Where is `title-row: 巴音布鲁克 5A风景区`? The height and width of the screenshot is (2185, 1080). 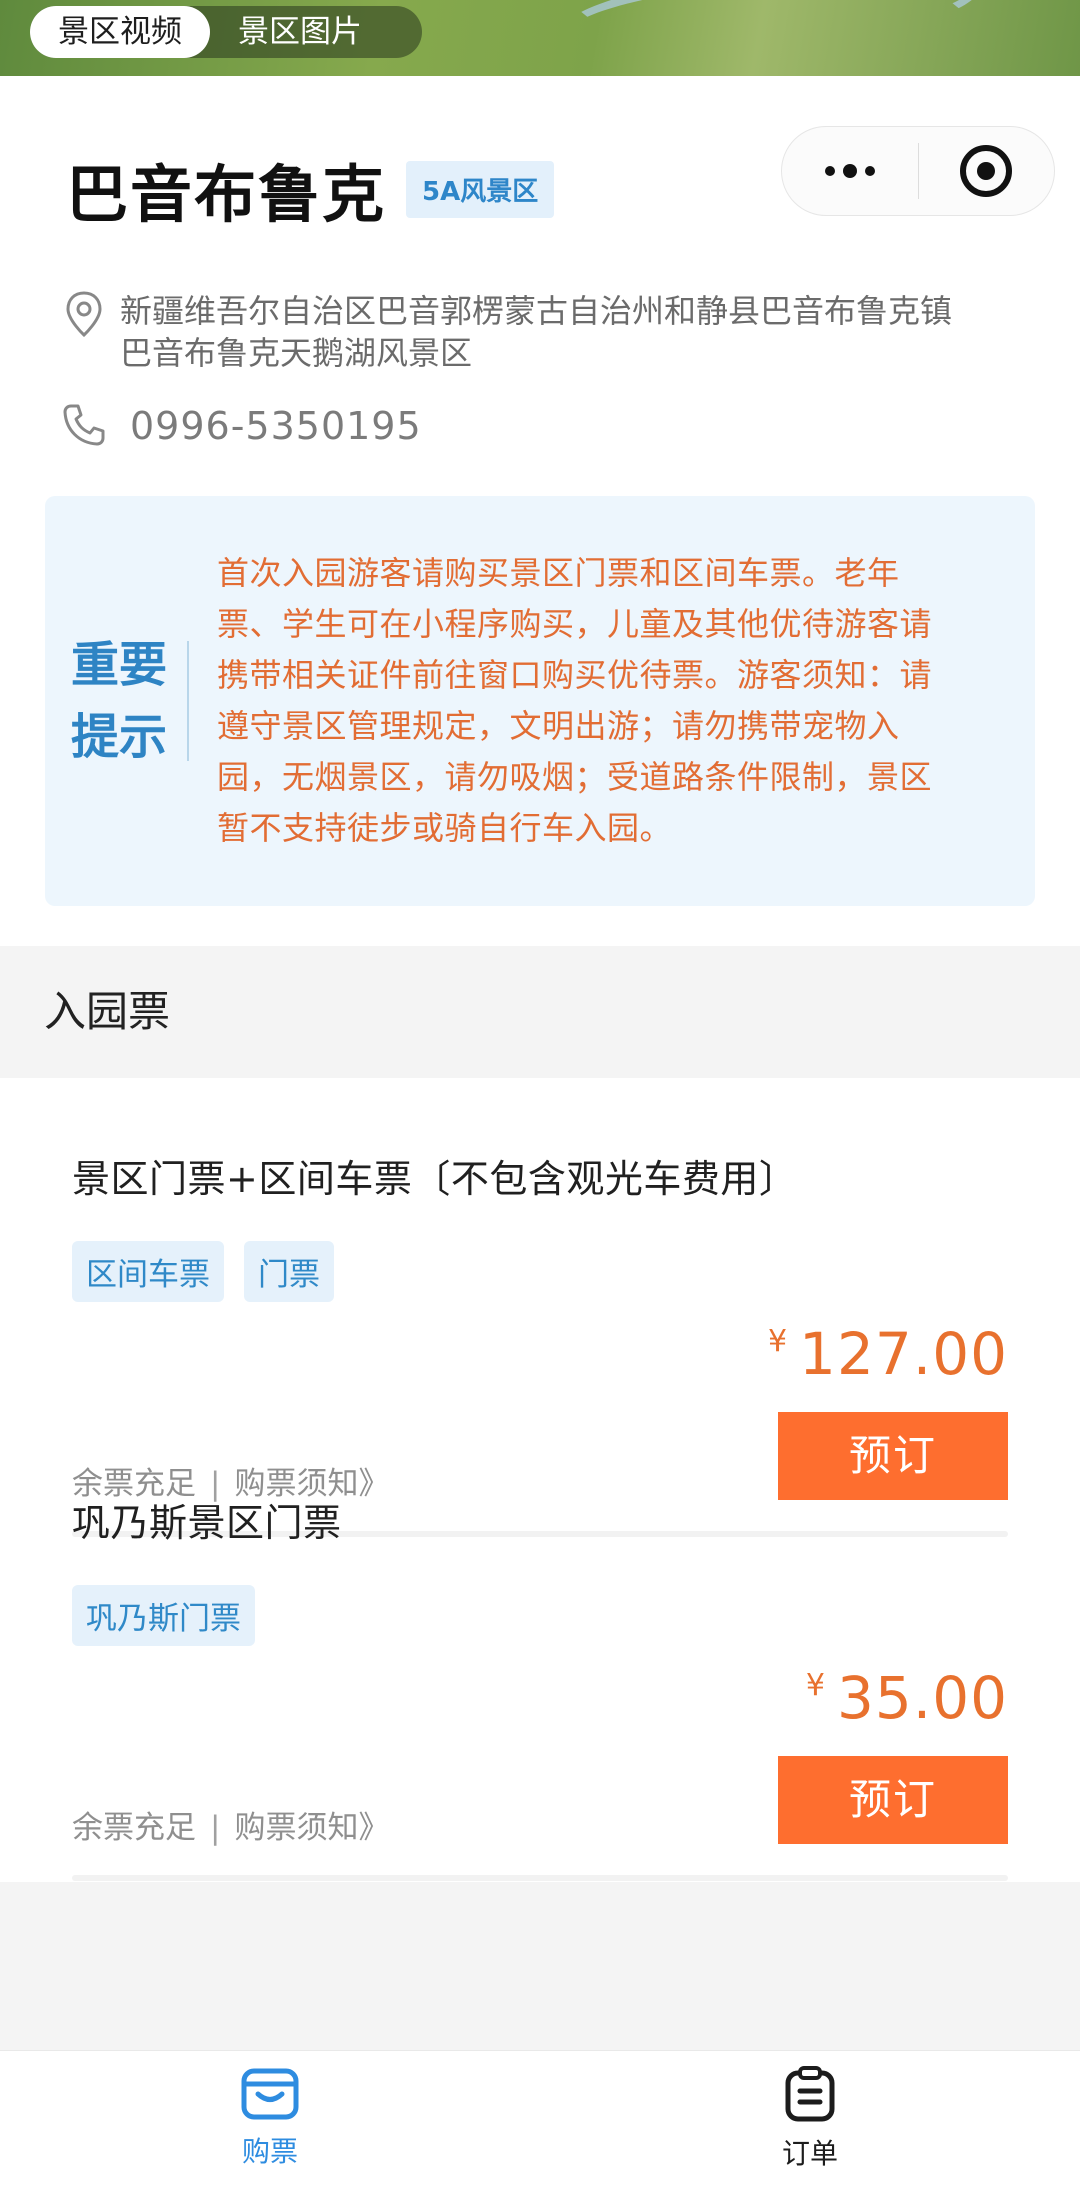 title-row: 巴音布鲁克 5A风景区 is located at coordinates (310, 189).